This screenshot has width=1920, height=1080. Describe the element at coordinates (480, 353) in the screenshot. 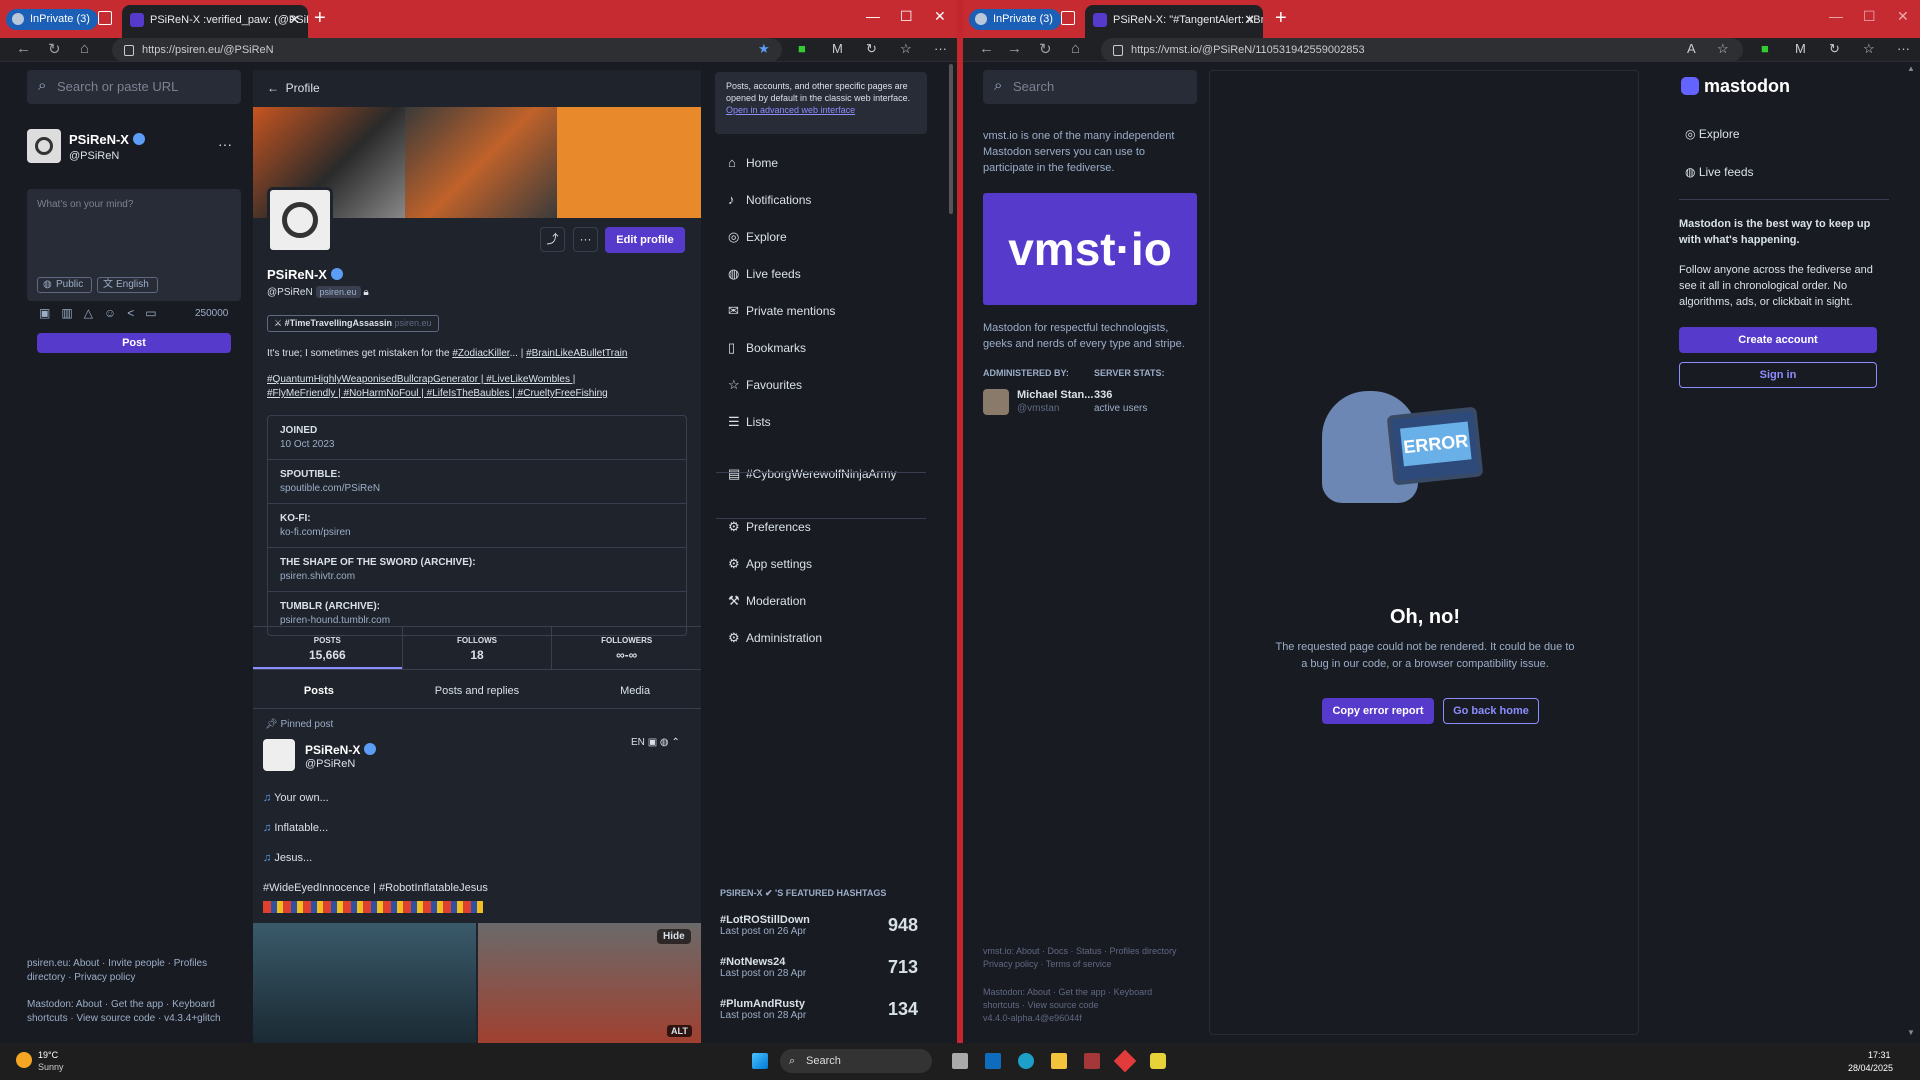

I see `bio-hashtag: #ZodiacKiller` at that location.